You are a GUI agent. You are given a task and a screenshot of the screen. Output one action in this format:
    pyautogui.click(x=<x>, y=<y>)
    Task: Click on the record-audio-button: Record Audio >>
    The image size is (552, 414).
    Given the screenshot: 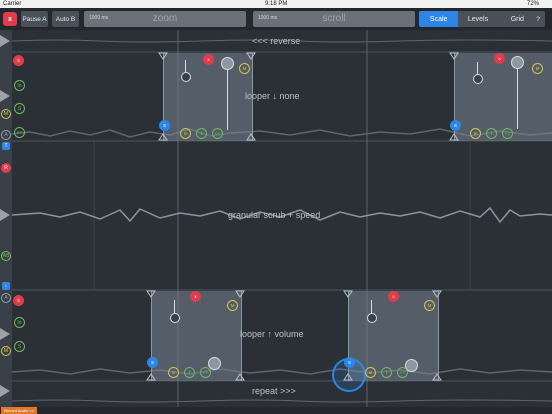 What is the action you would take?
    pyautogui.click(x=19, y=410)
    